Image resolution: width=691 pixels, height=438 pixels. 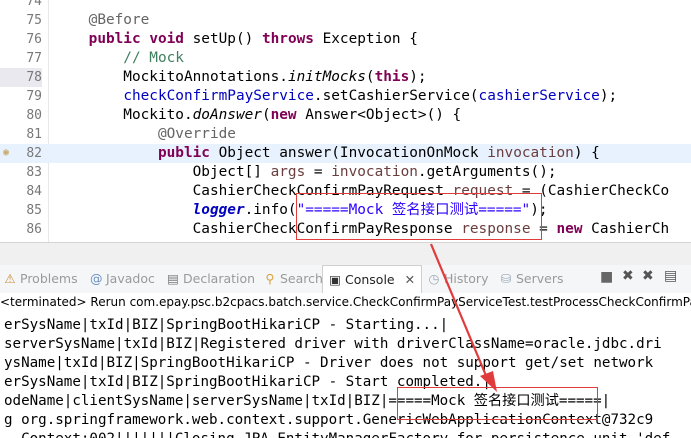 I want to click on code-text: @Override, so click(x=145, y=134).